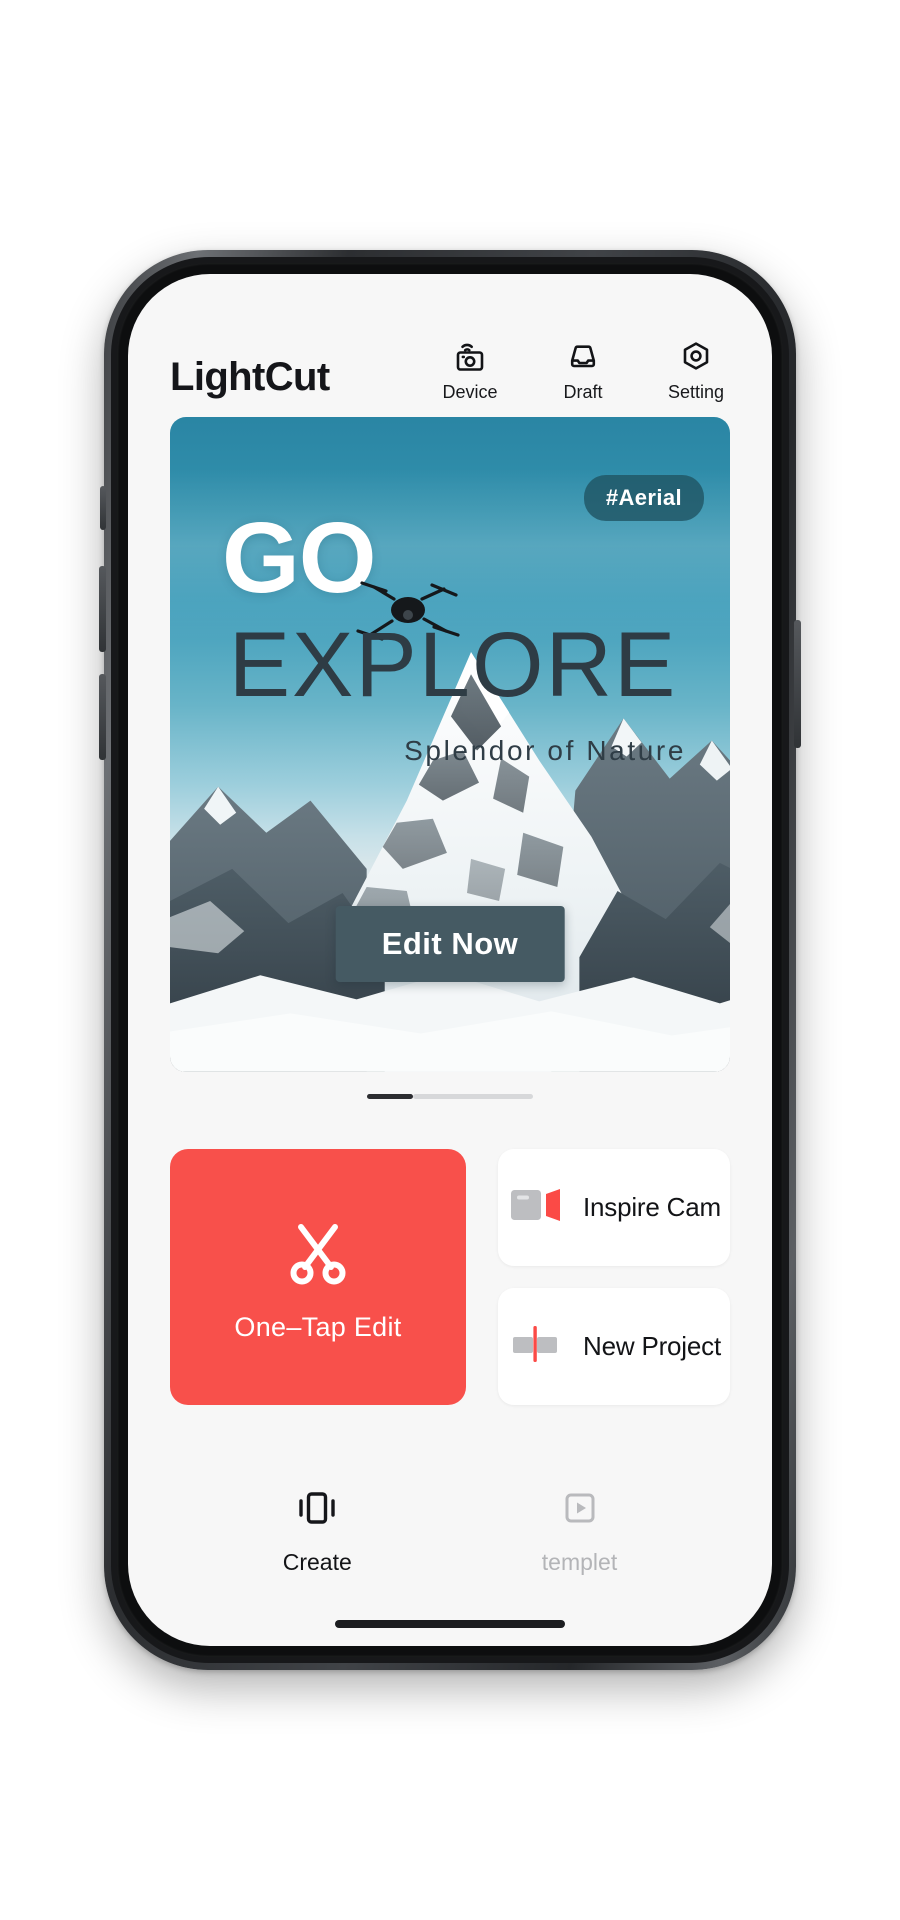 This screenshot has width=900, height=1920. What do you see at coordinates (102, 717) in the screenshot?
I see `volume-down-button` at bounding box center [102, 717].